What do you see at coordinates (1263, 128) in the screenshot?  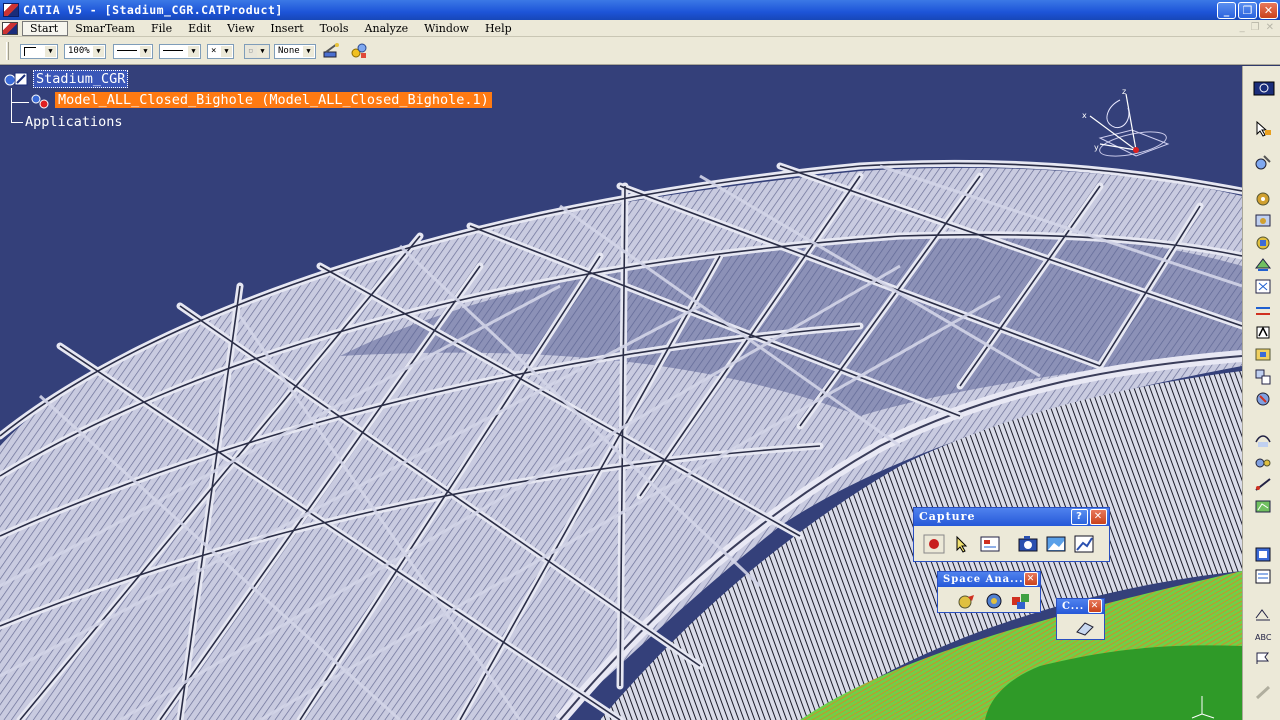 I see `select-icon` at bounding box center [1263, 128].